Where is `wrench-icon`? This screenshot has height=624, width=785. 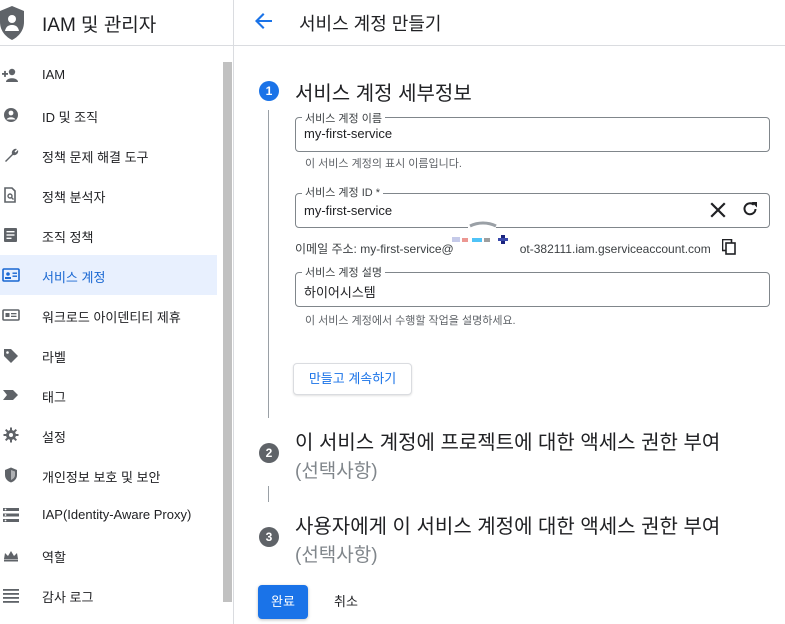
wrench-icon is located at coordinates (12, 155).